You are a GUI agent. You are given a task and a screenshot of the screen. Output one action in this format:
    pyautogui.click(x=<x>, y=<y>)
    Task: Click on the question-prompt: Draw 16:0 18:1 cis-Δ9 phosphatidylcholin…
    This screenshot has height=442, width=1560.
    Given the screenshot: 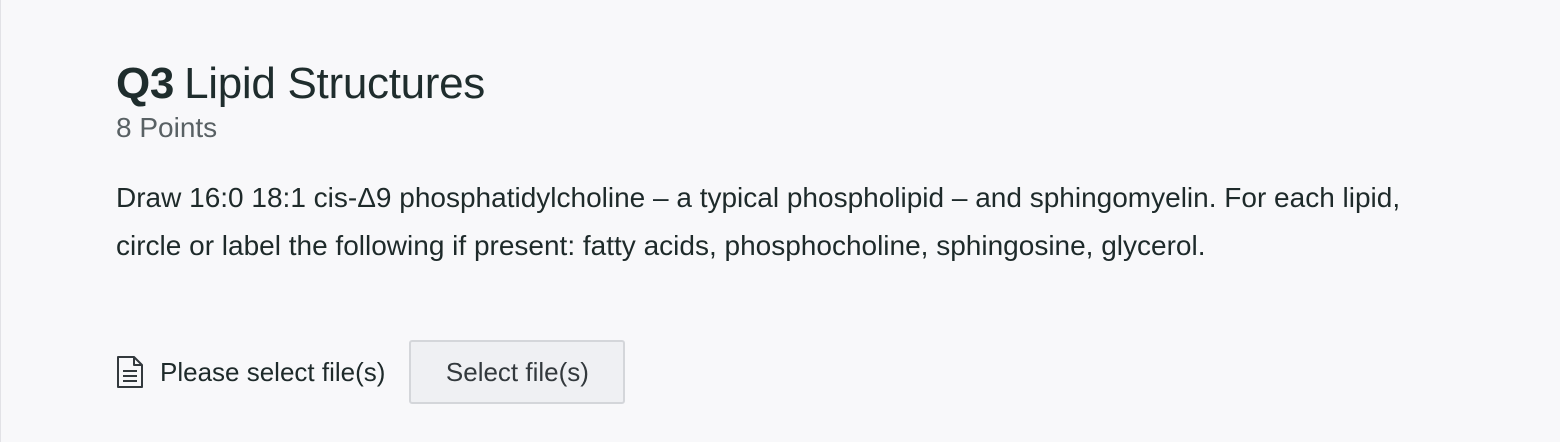 What is the action you would take?
    pyautogui.click(x=758, y=221)
    